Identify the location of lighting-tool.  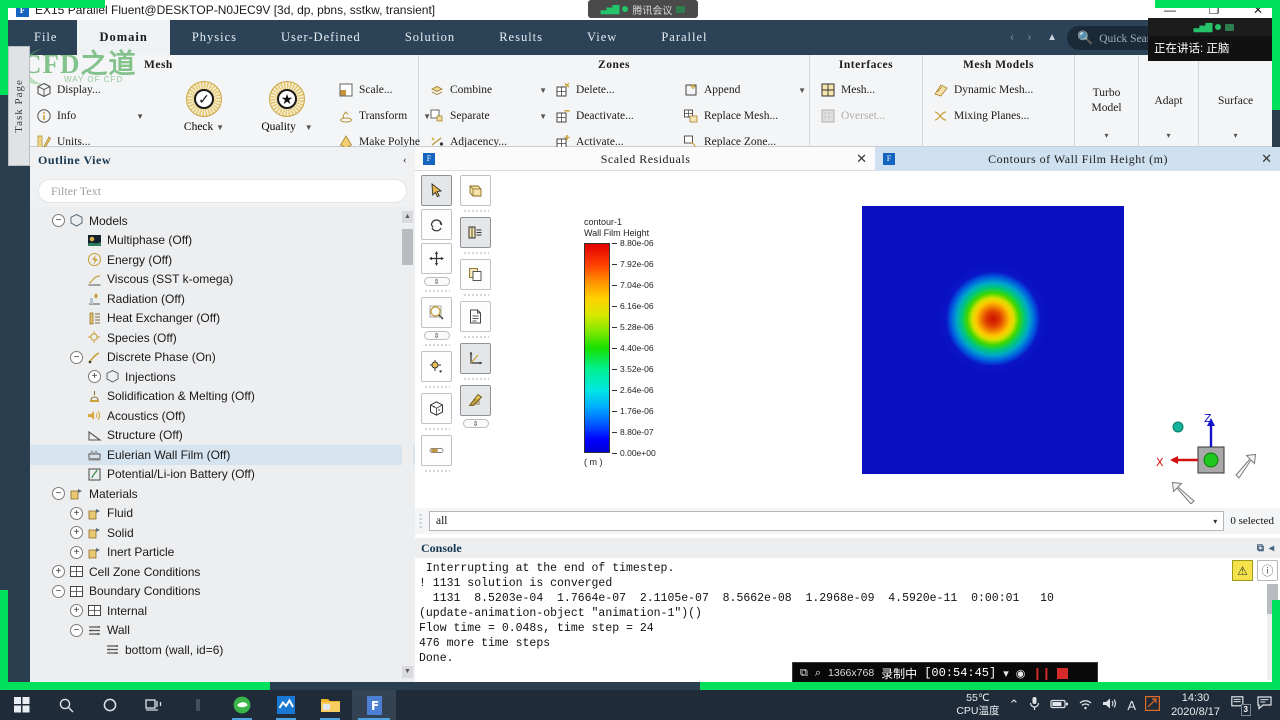
(475, 232).